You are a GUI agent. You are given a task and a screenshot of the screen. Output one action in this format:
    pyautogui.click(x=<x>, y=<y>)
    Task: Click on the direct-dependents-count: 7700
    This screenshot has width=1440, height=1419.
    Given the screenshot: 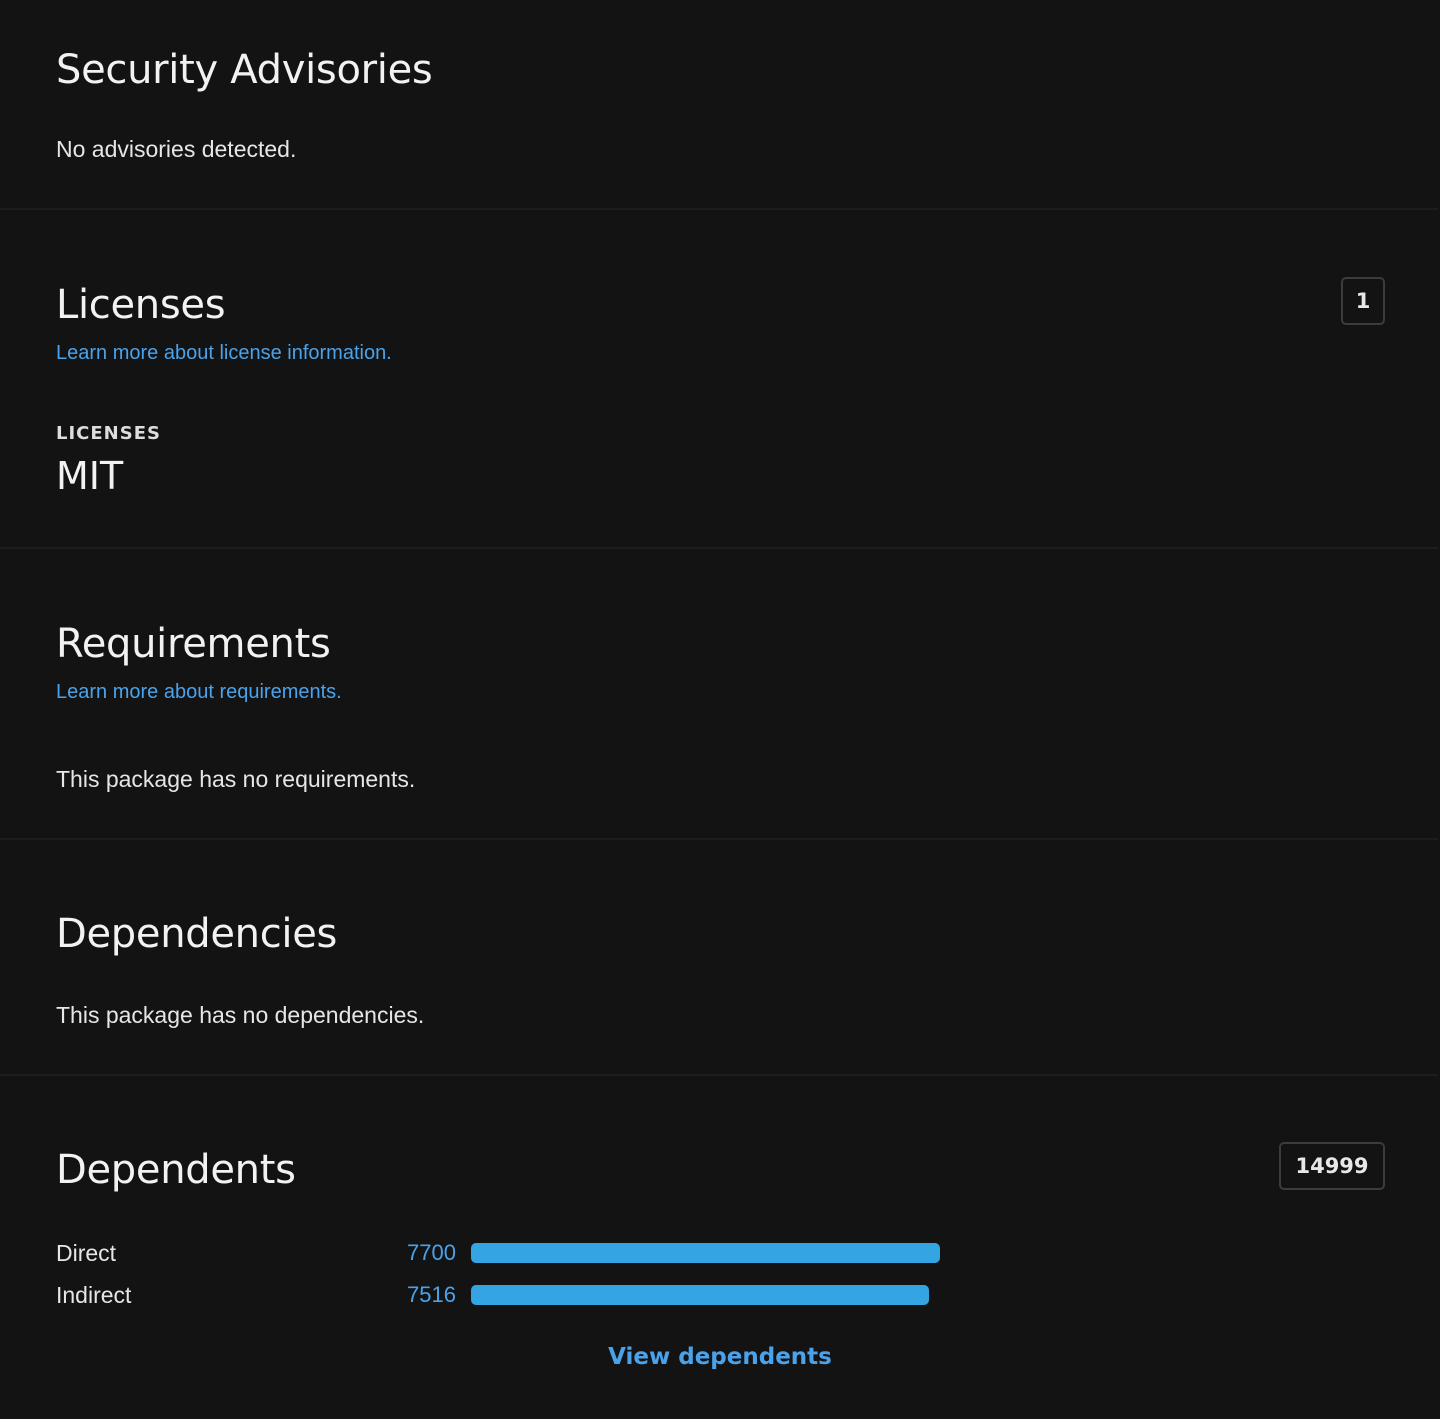 What is the action you would take?
    pyautogui.click(x=431, y=1253)
    